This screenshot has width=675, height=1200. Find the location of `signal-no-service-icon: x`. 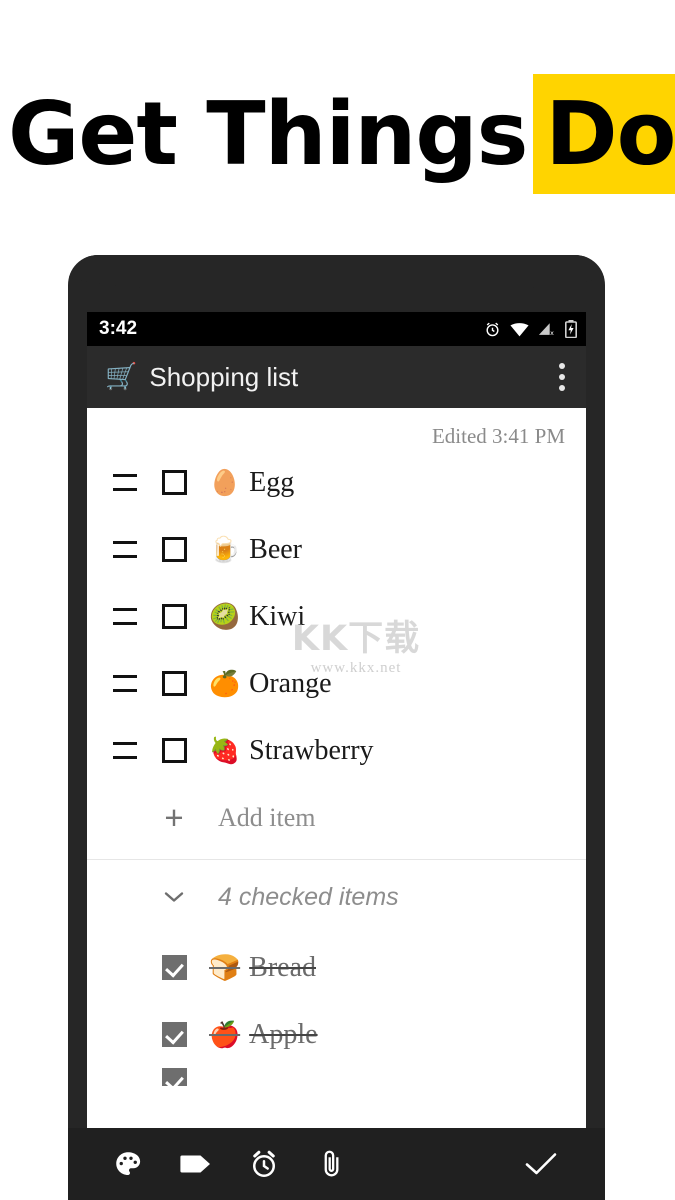

signal-no-service-icon: x is located at coordinates (547, 329).